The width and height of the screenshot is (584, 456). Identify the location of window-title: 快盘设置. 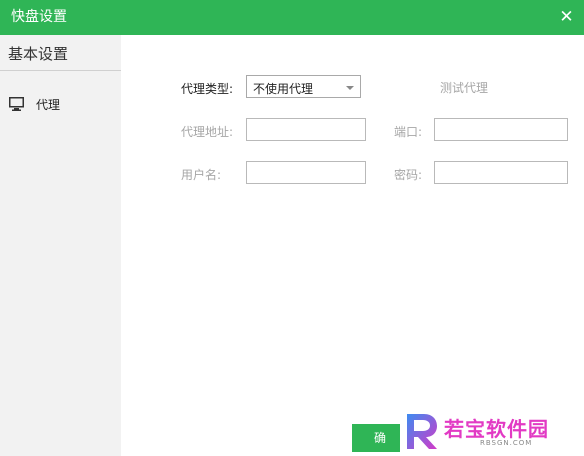
(39, 17).